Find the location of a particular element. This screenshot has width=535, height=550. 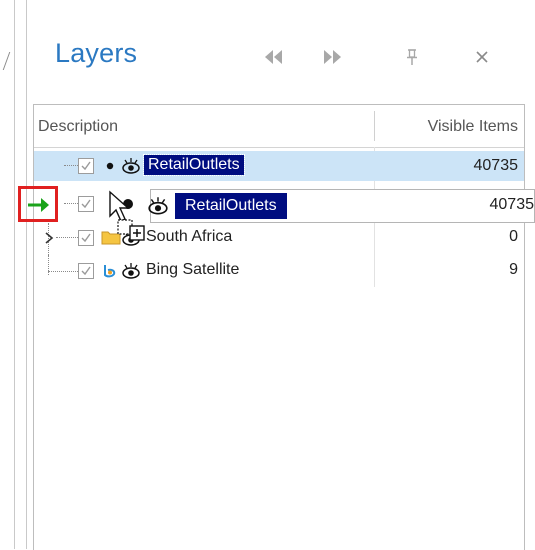

drag-cursor-icon is located at coordinates (127, 215).